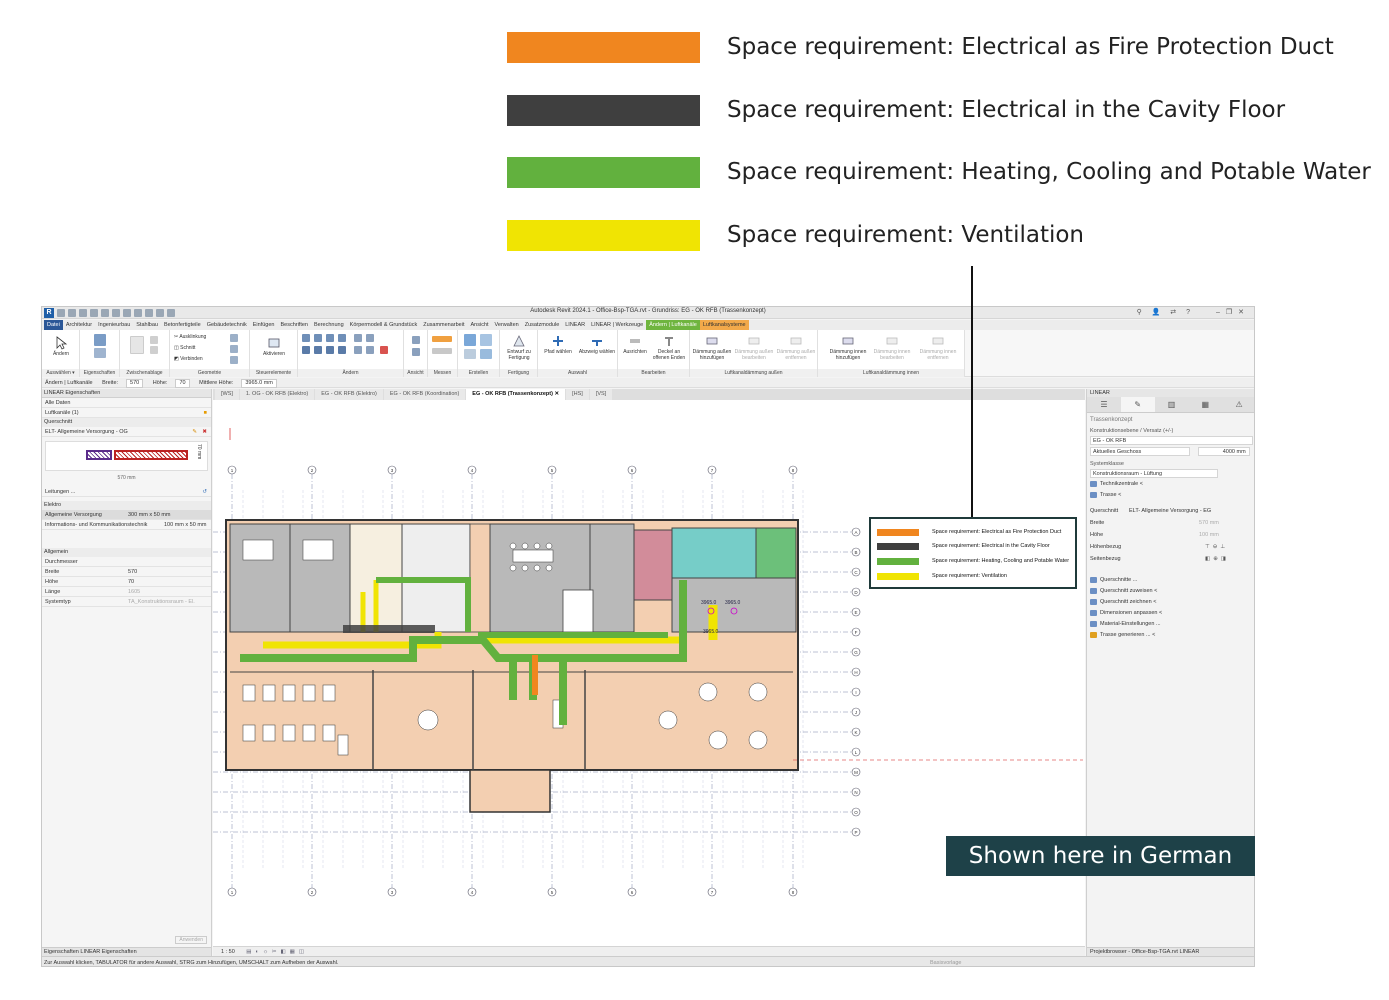 The width and height of the screenshot is (1389, 1000). I want to click on edit-icon: ✎, so click(1137, 404).